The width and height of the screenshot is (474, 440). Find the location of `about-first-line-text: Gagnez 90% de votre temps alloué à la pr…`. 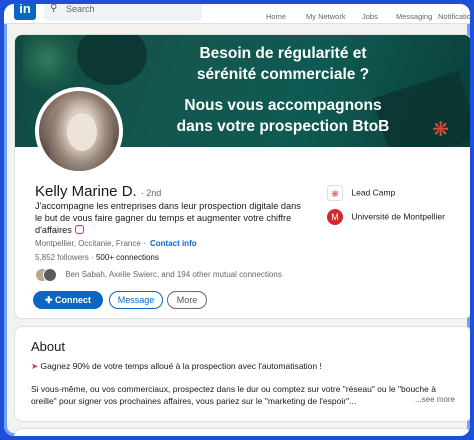

about-first-line-text: Gagnez 90% de votre temps alloué à la pr… is located at coordinates (181, 366).